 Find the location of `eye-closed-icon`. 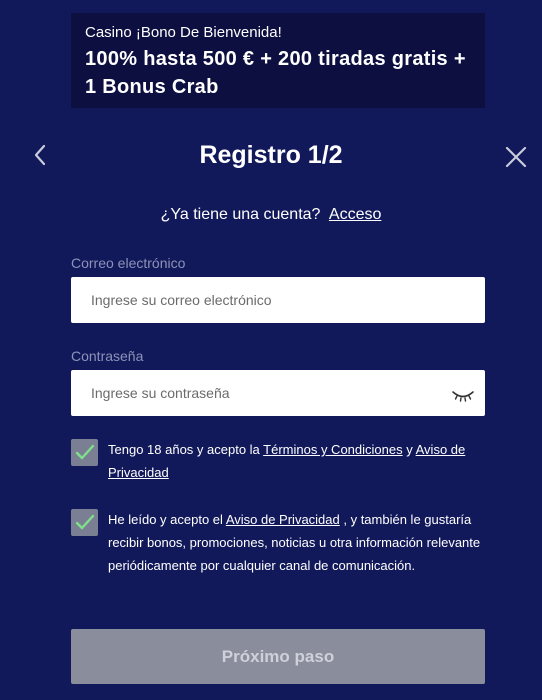

eye-closed-icon is located at coordinates (463, 396).